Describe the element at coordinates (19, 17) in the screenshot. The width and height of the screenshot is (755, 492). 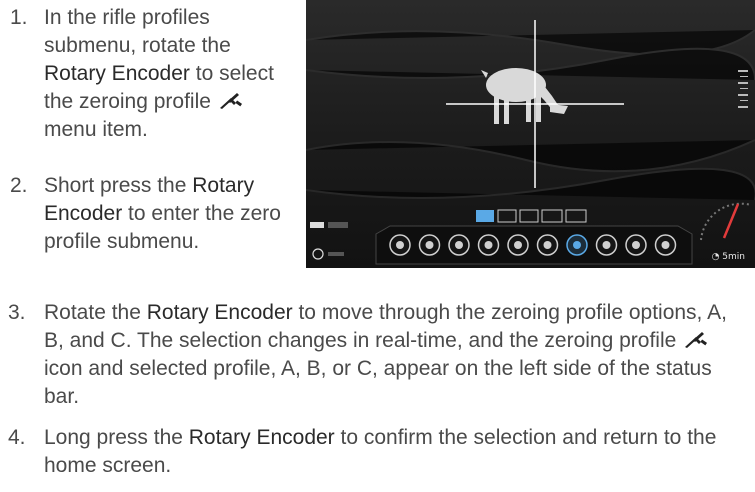
I see `step-number: 1.` at that location.